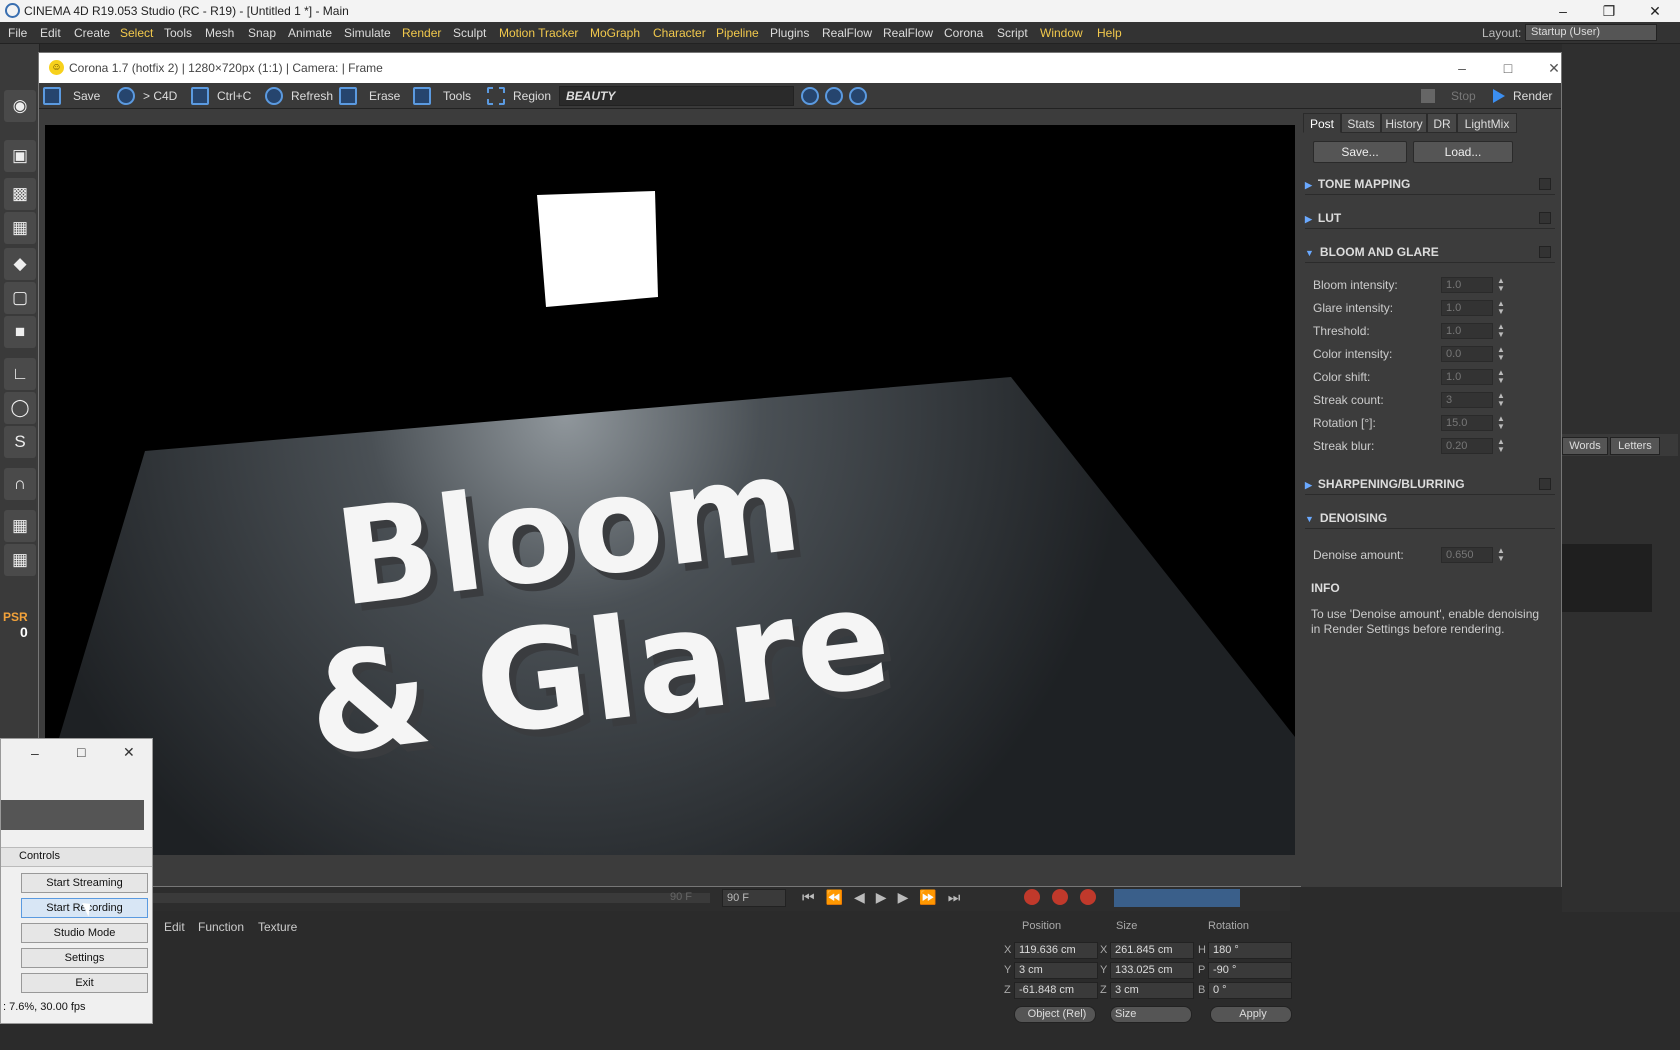 This screenshot has height=1050, width=1680. What do you see at coordinates (963, 33) in the screenshot?
I see `menu-corona: Corona` at bounding box center [963, 33].